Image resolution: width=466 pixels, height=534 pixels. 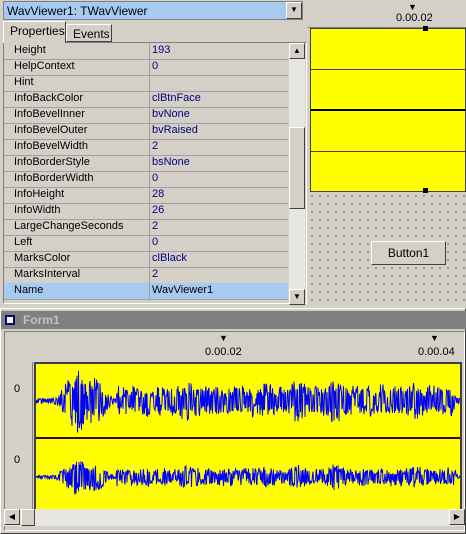 I want to click on channel-1-label: 0, so click(x=17, y=389).